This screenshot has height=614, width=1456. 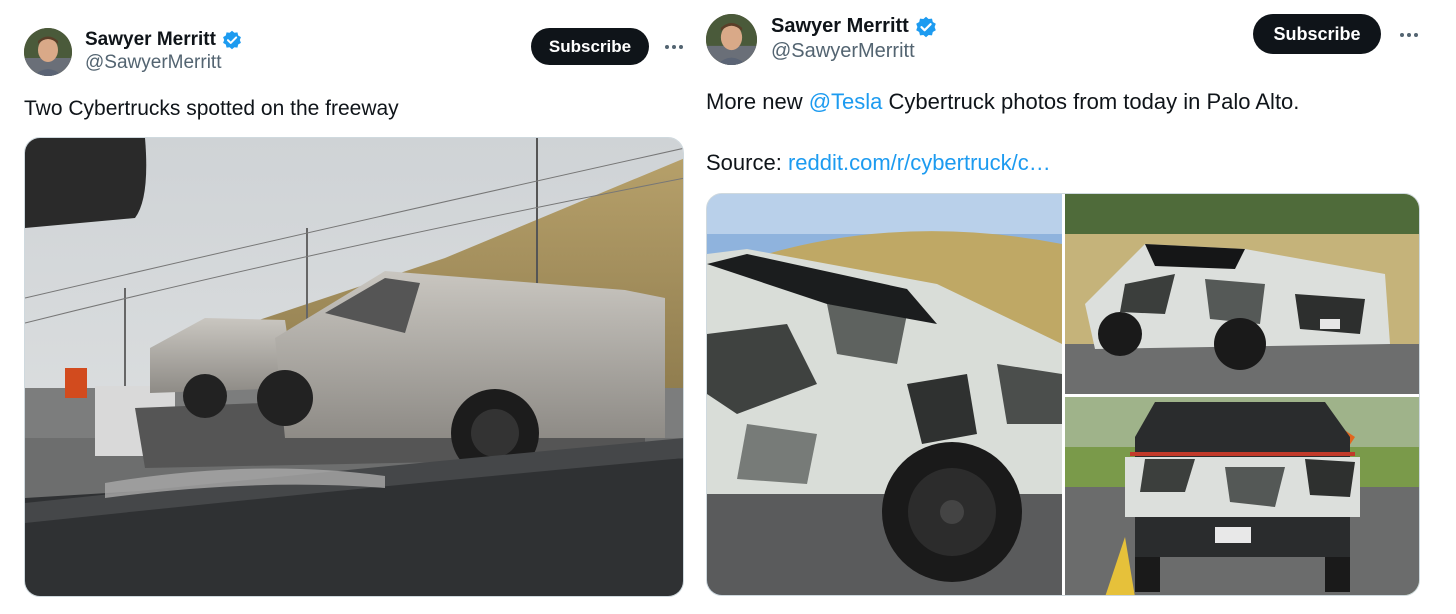 I want to click on camouflaged-cybertruck-rear-angle-image, so click(x=1242, y=294).